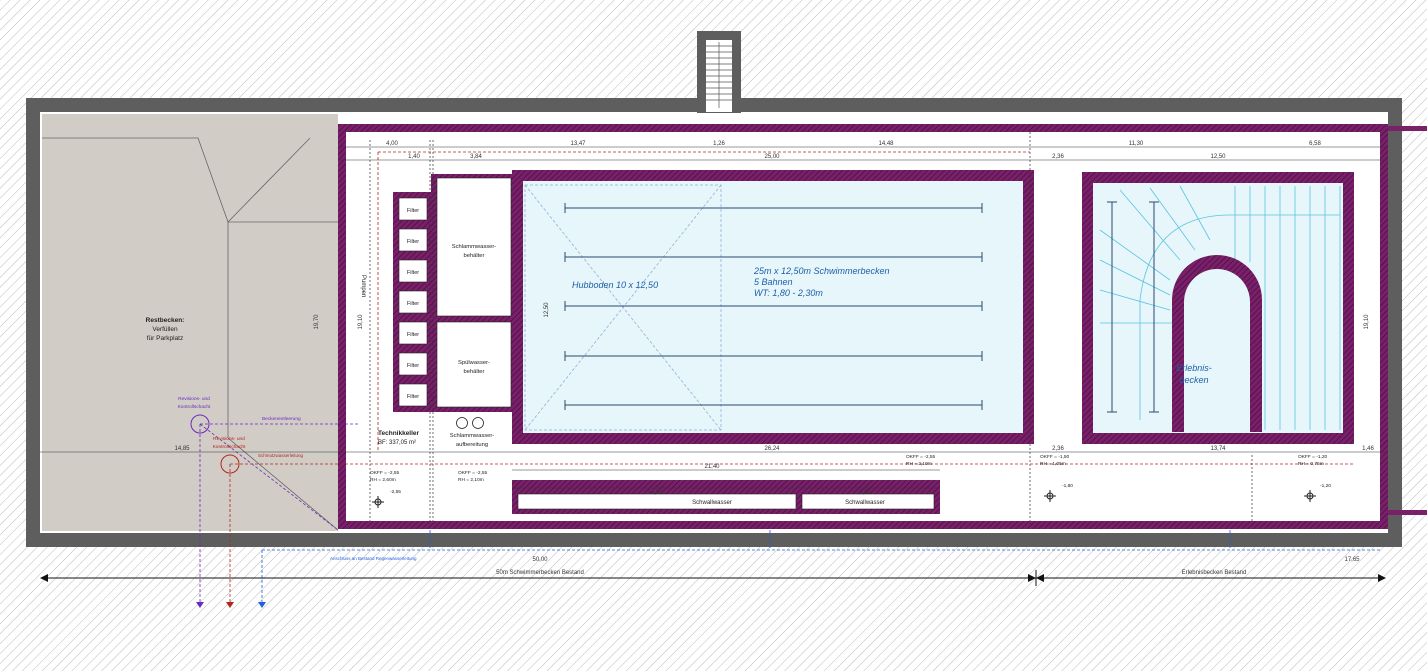  Describe the element at coordinates (1058, 449) in the screenshot. I see `dim-lower-3: 2,36` at that location.